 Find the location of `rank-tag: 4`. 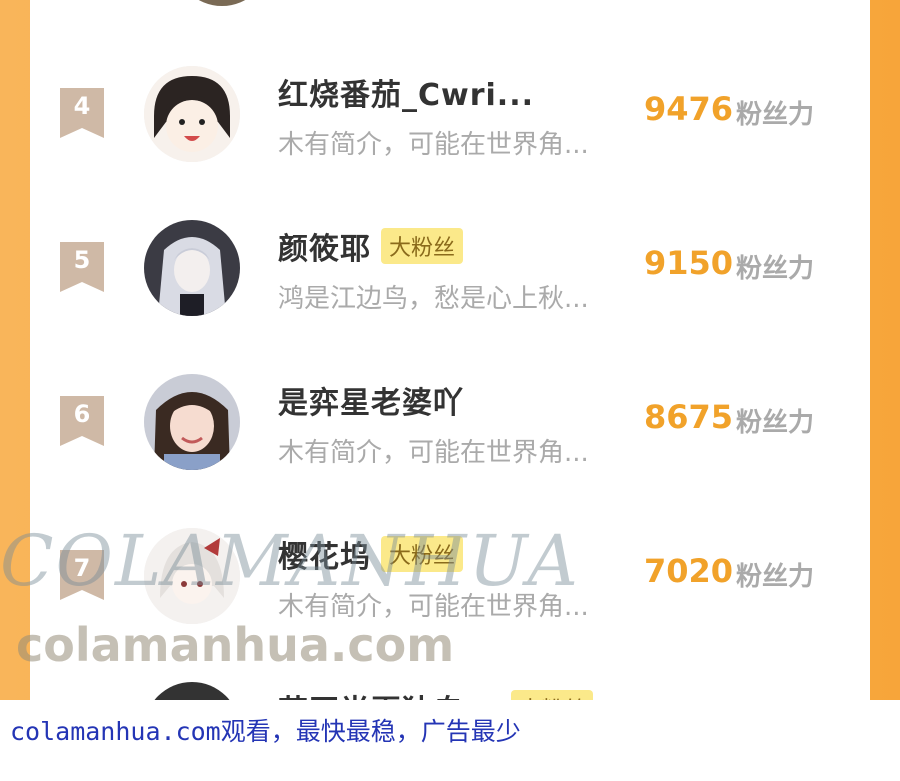

rank-tag: 4 is located at coordinates (82, 113).